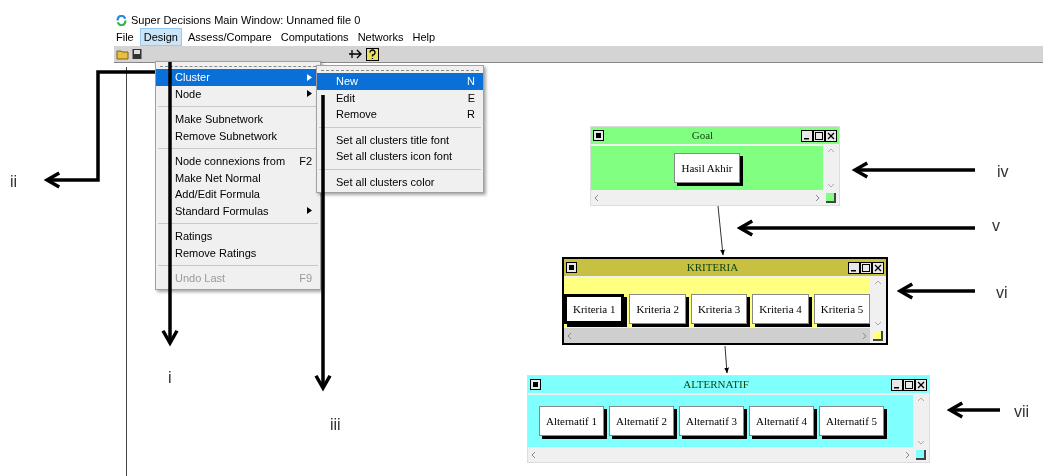  I want to click on menu-item: Ratings, so click(238, 236).